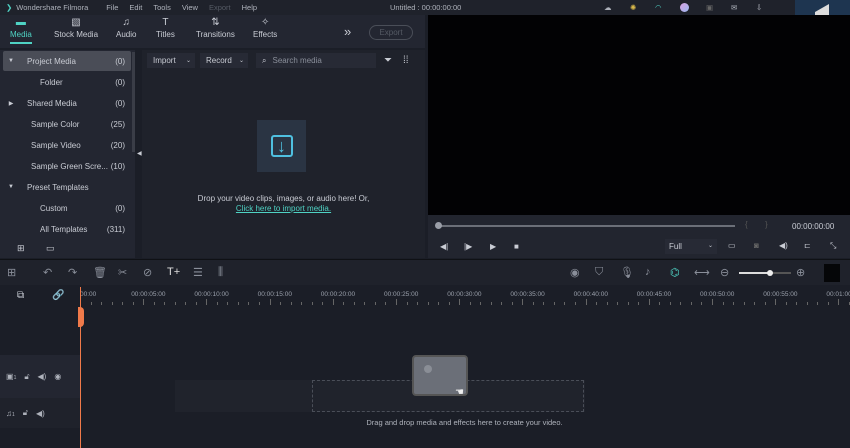  I want to click on import-drop-button: ↓, so click(281, 146).